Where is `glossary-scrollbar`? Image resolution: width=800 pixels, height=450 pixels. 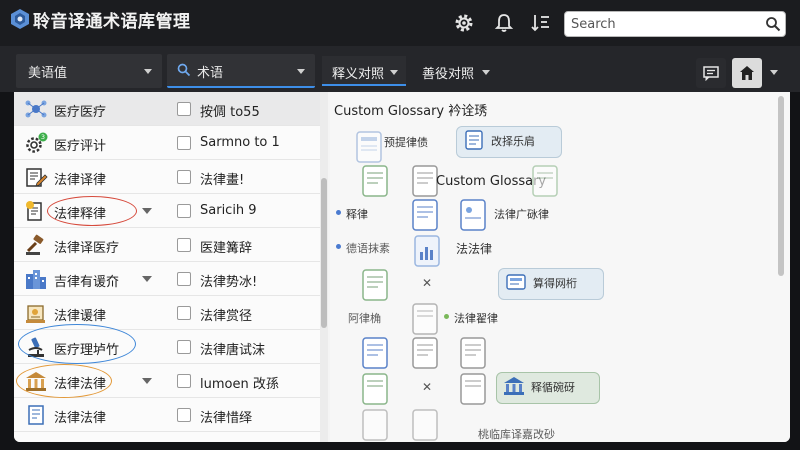
glossary-scrollbar is located at coordinates (781, 186).